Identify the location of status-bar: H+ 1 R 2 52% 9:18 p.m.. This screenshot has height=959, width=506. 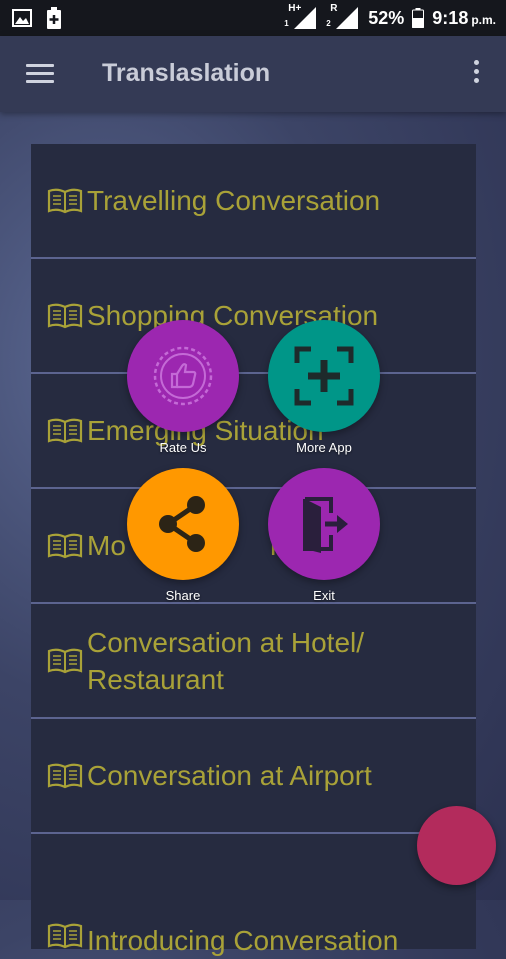
(253, 18).